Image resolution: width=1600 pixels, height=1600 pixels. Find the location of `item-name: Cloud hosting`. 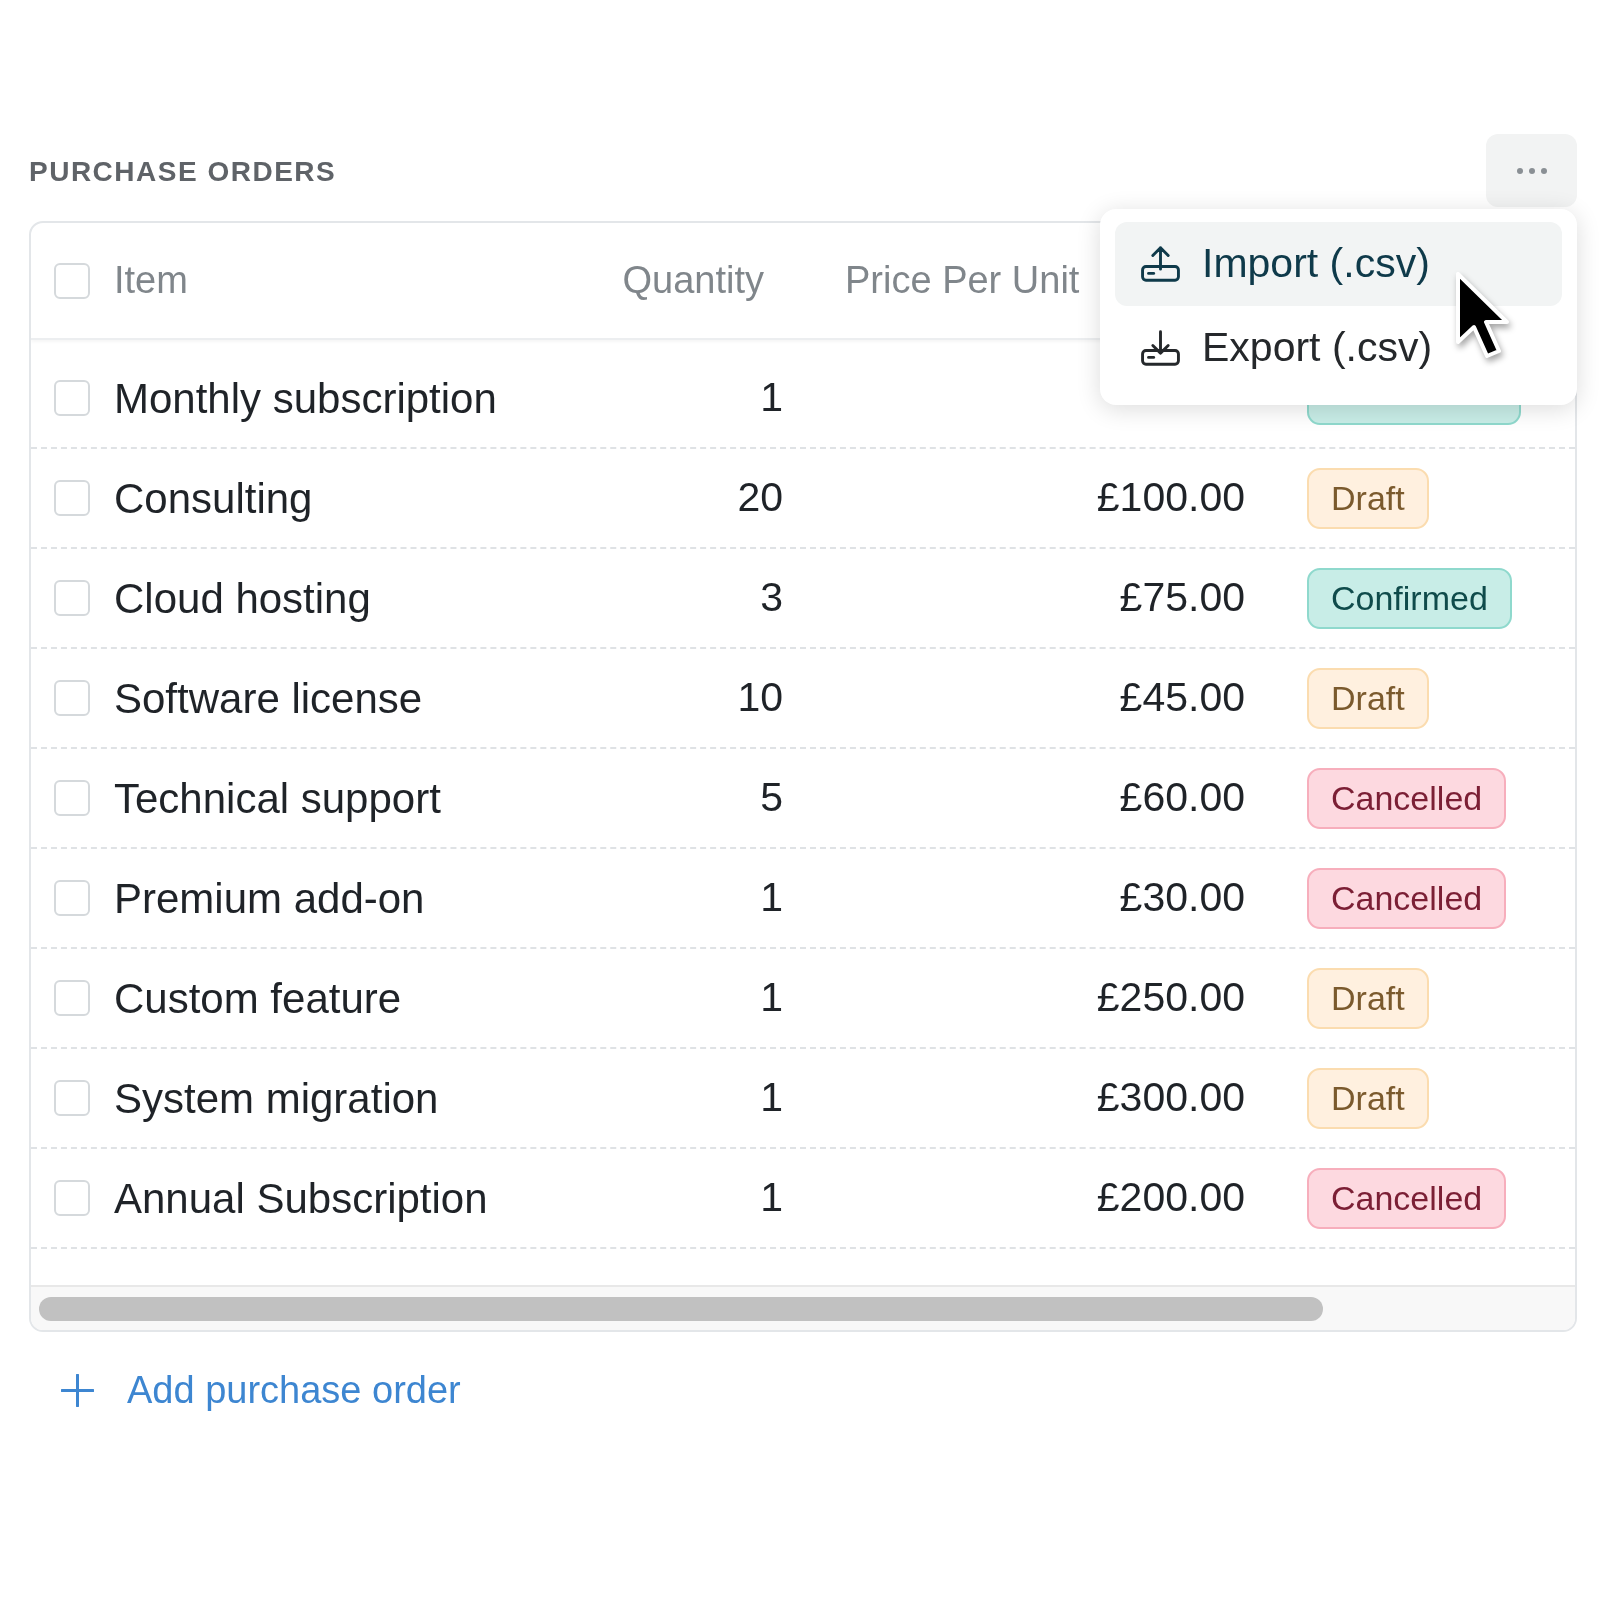

item-name: Cloud hosting is located at coordinates (242, 598).